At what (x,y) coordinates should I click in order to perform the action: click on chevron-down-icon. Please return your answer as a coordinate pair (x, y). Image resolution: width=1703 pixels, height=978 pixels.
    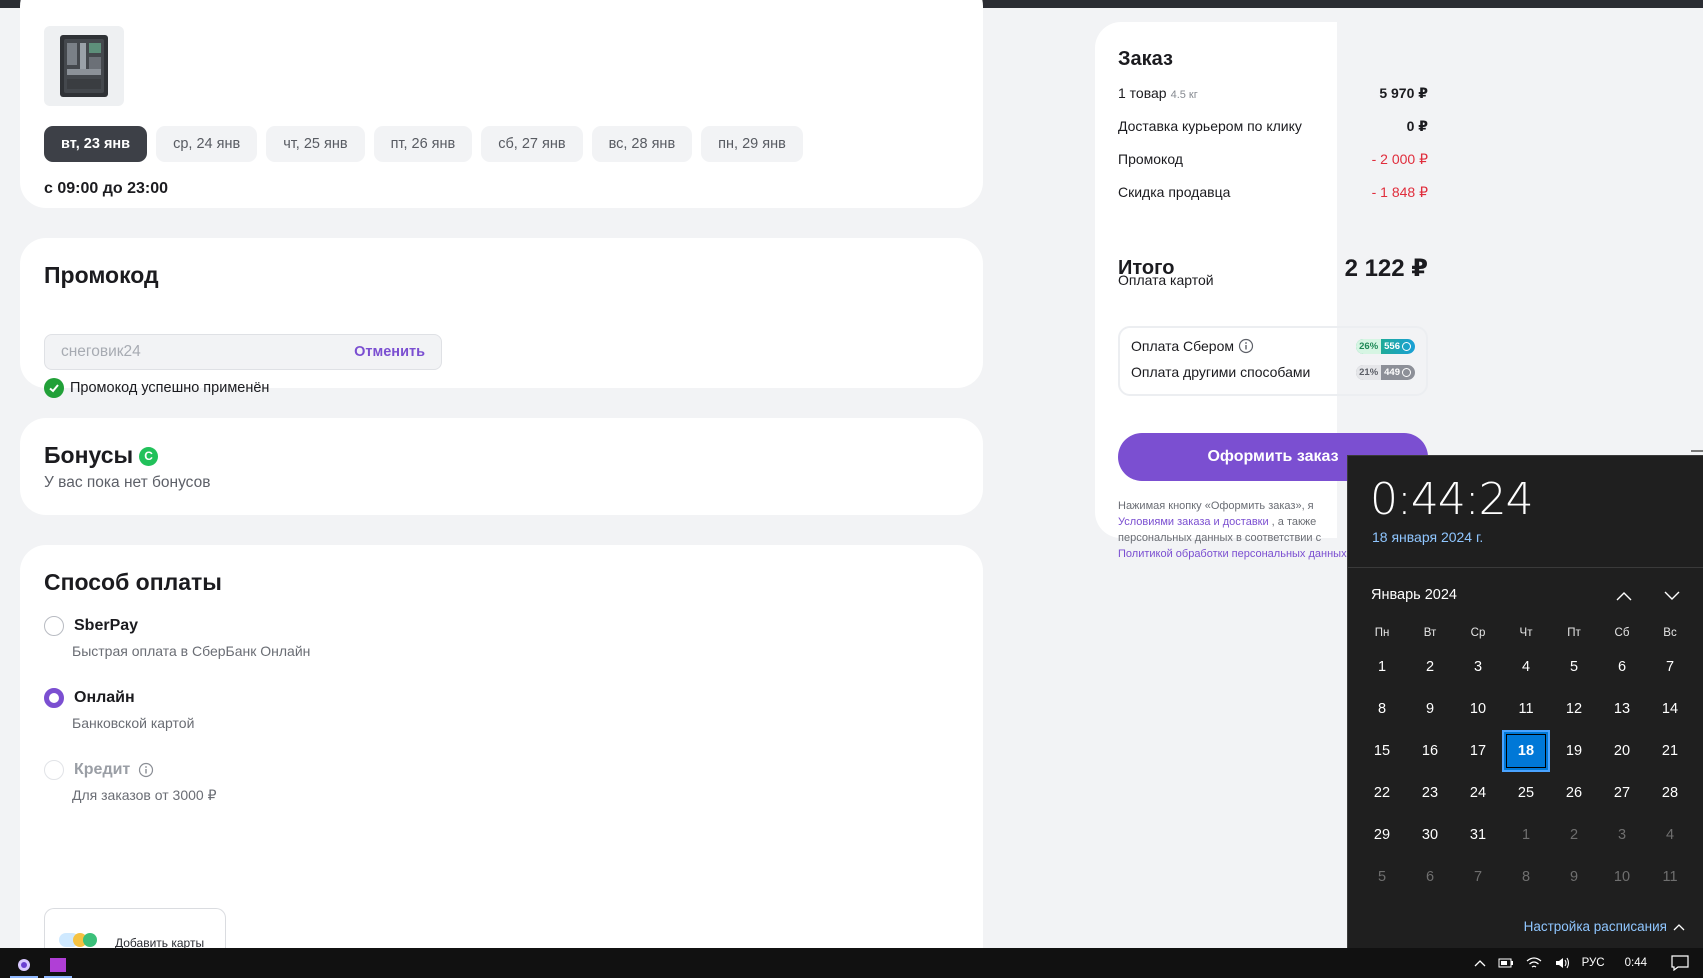
    Looking at the image, I should click on (1672, 596).